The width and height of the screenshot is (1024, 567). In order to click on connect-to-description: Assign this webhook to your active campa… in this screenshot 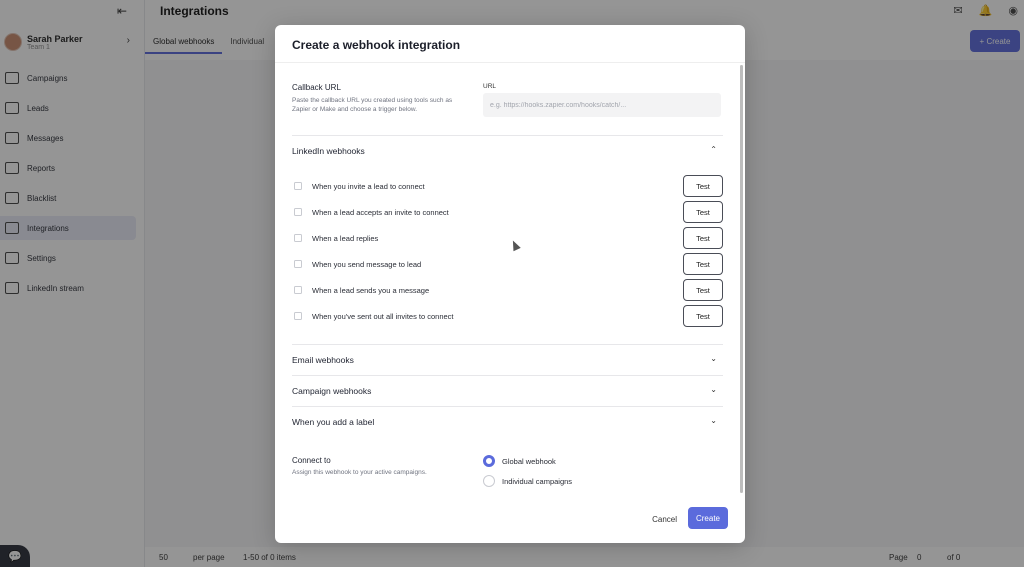, I will do `click(359, 472)`.